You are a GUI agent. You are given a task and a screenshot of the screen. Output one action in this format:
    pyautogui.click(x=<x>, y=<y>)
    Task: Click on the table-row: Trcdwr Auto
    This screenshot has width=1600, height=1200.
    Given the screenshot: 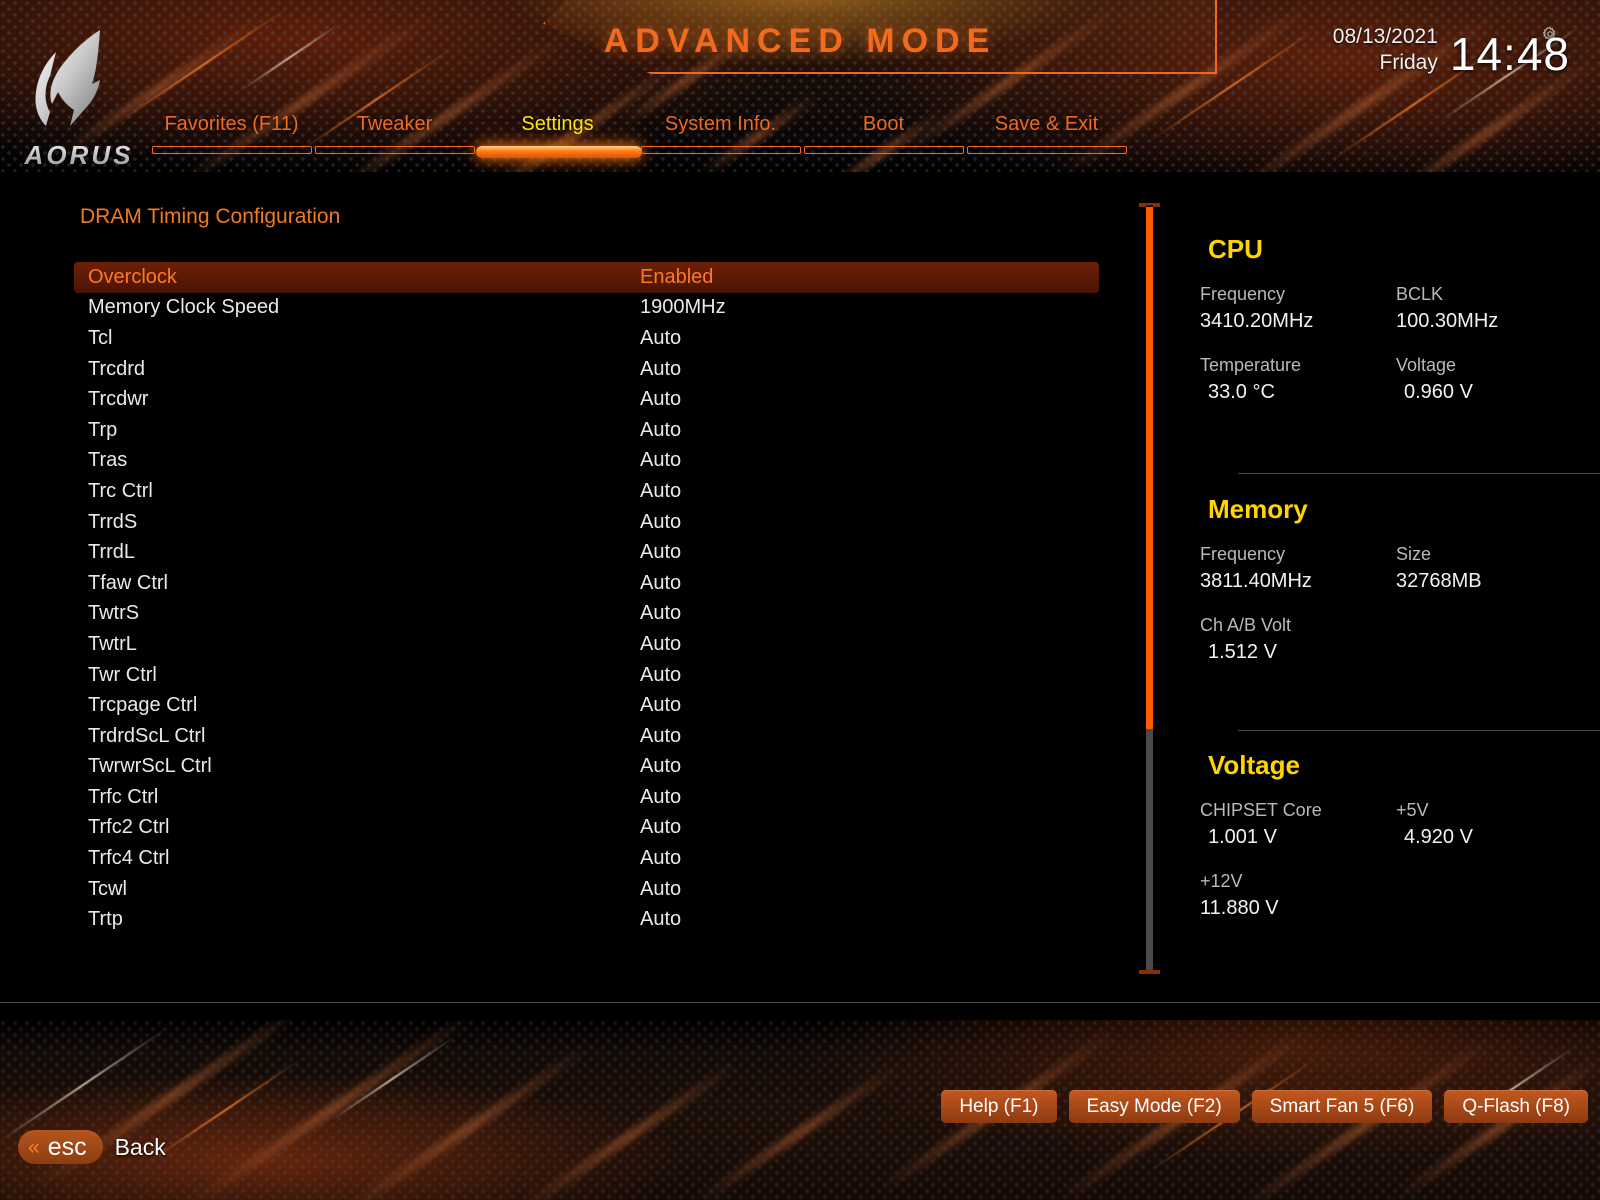 What is the action you would take?
    pyautogui.click(x=586, y=399)
    